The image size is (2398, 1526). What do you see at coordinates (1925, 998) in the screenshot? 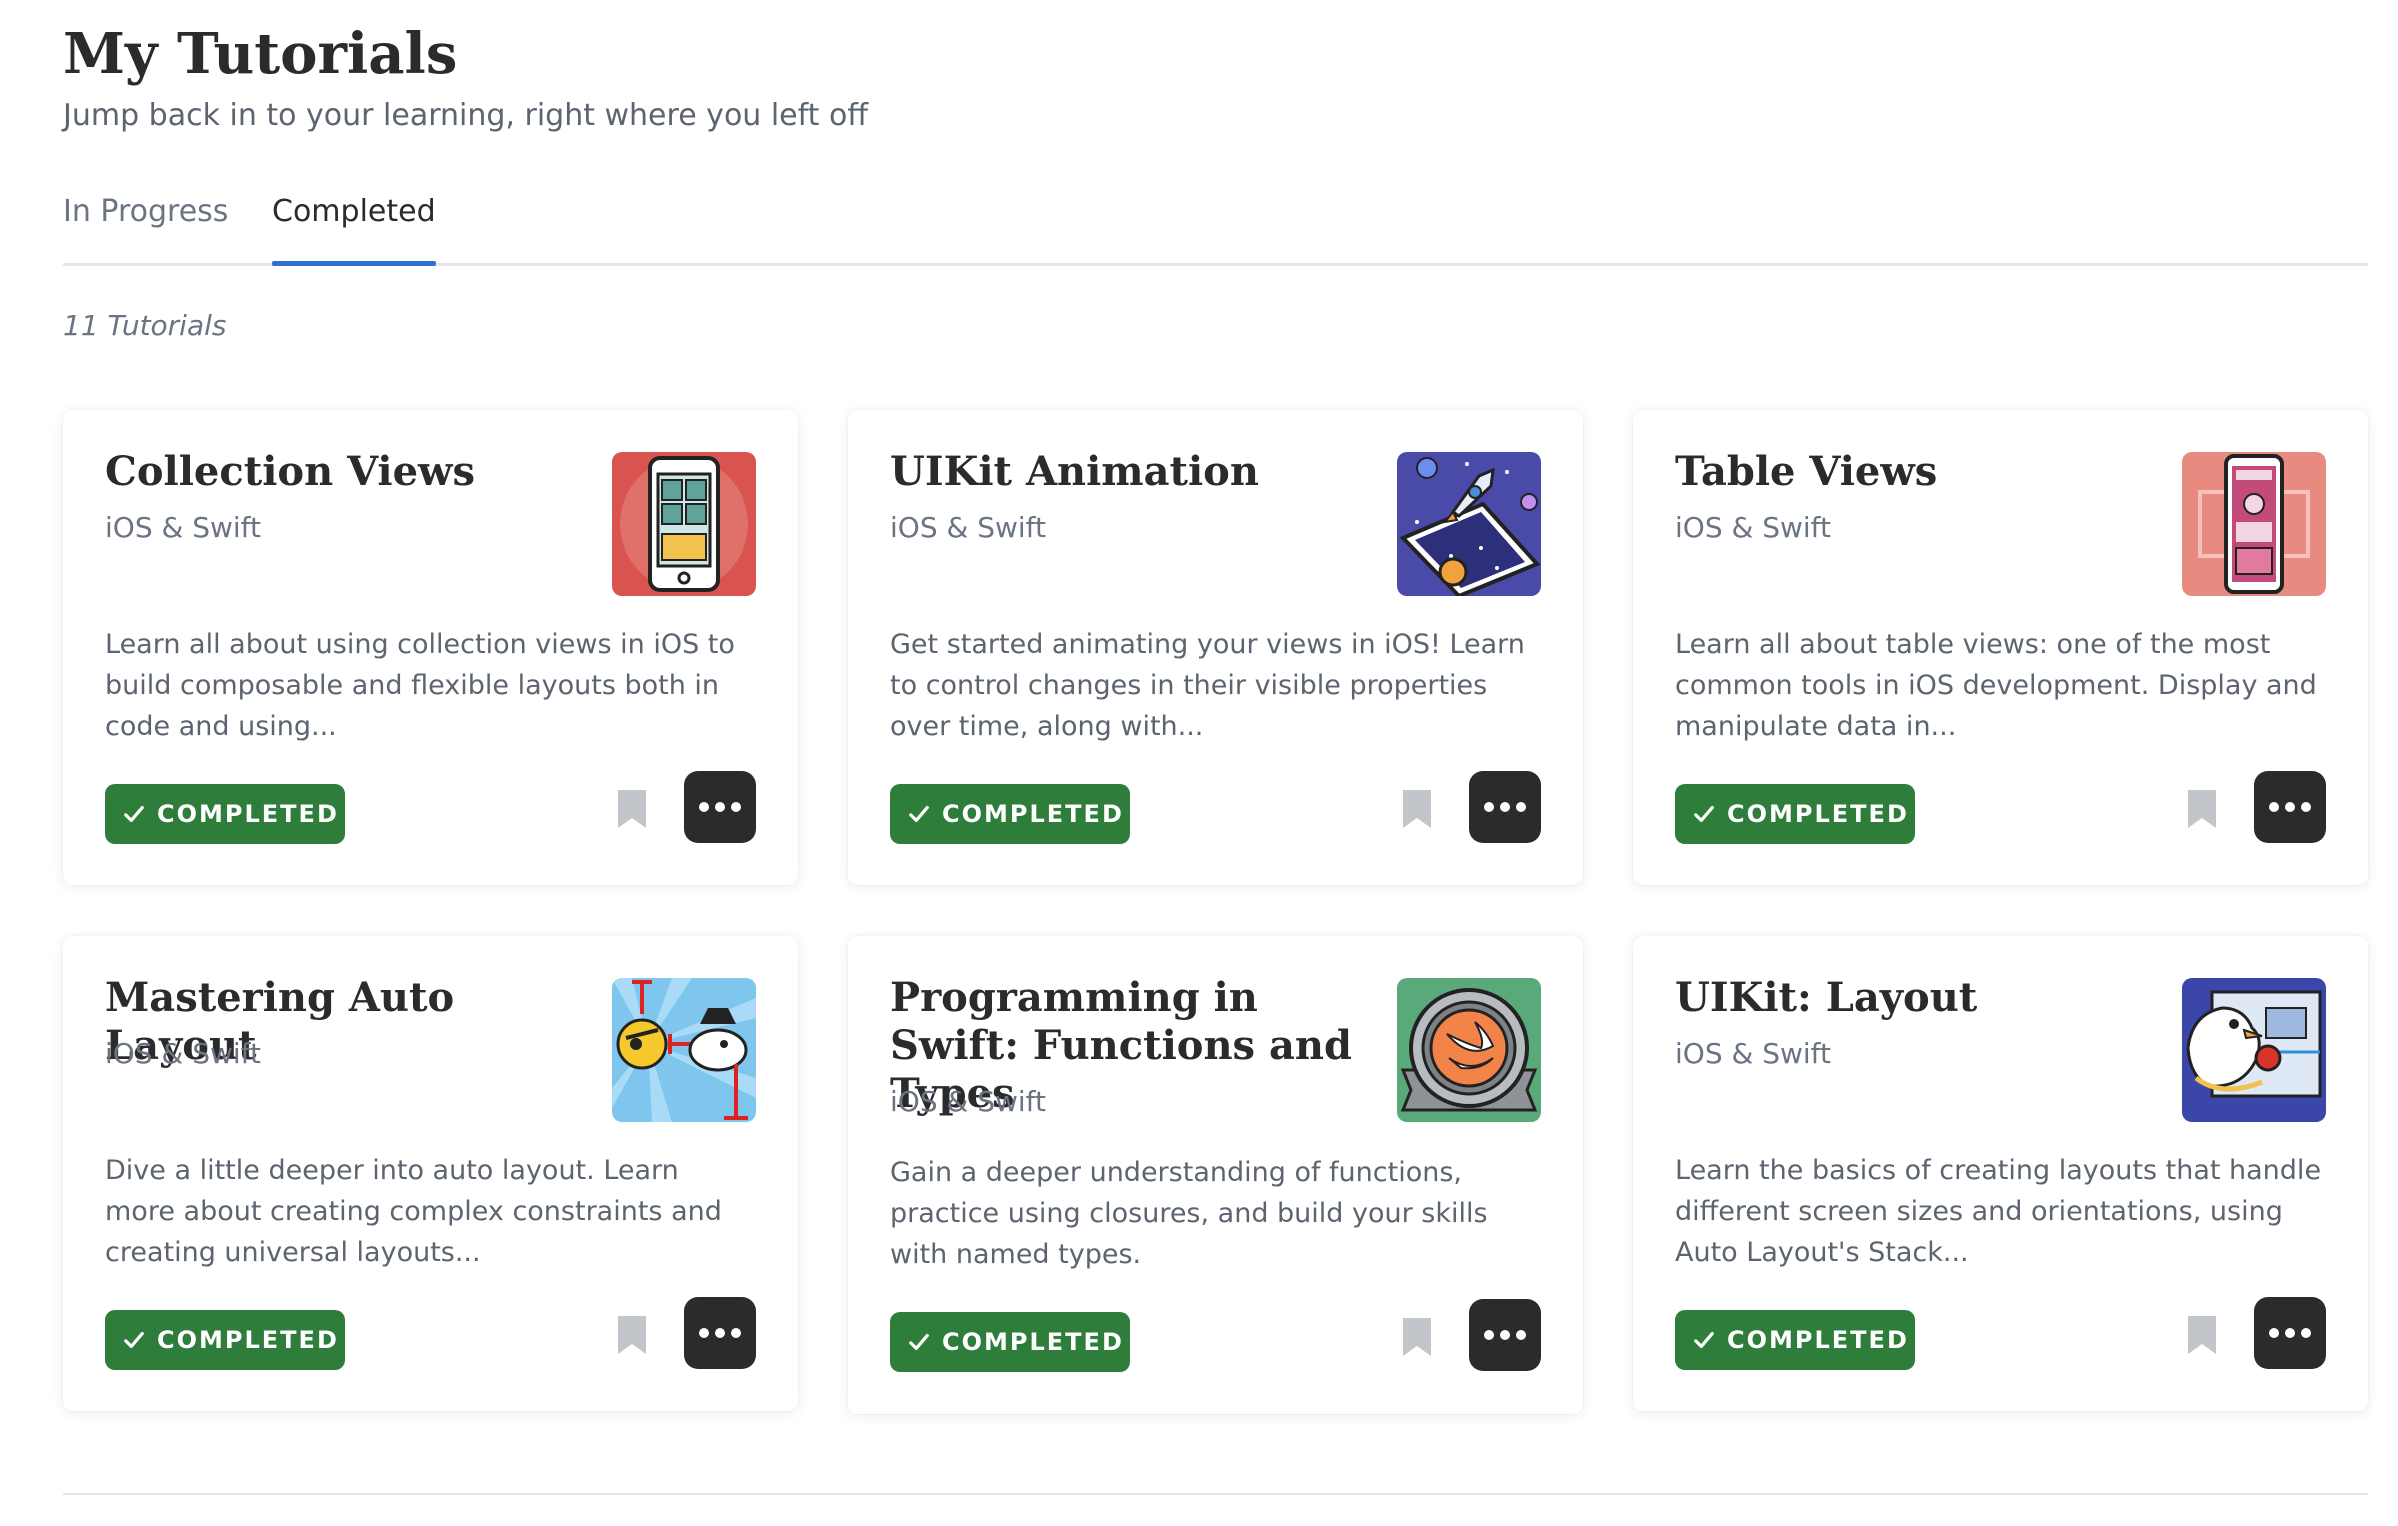
I see `card-title: UIKit: Layout` at bounding box center [1925, 998].